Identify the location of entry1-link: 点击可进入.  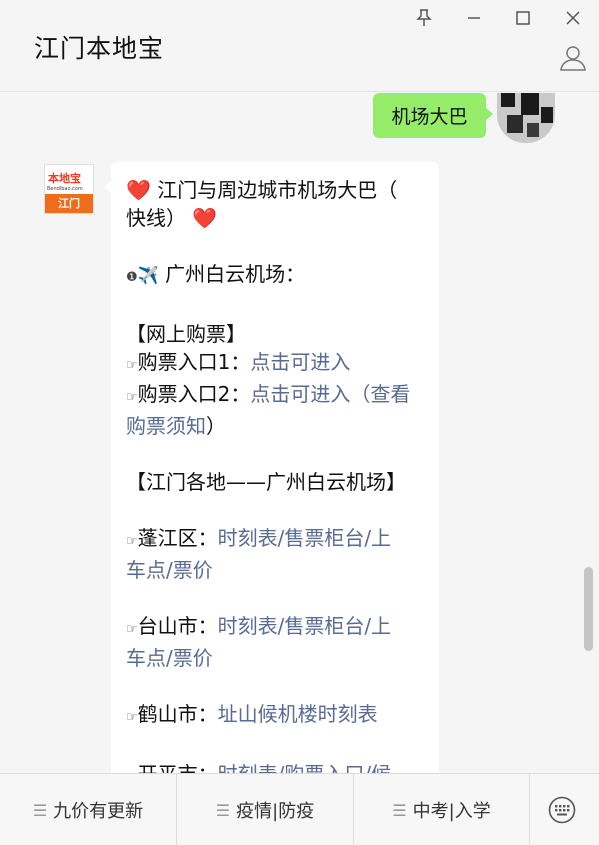
(300, 362).